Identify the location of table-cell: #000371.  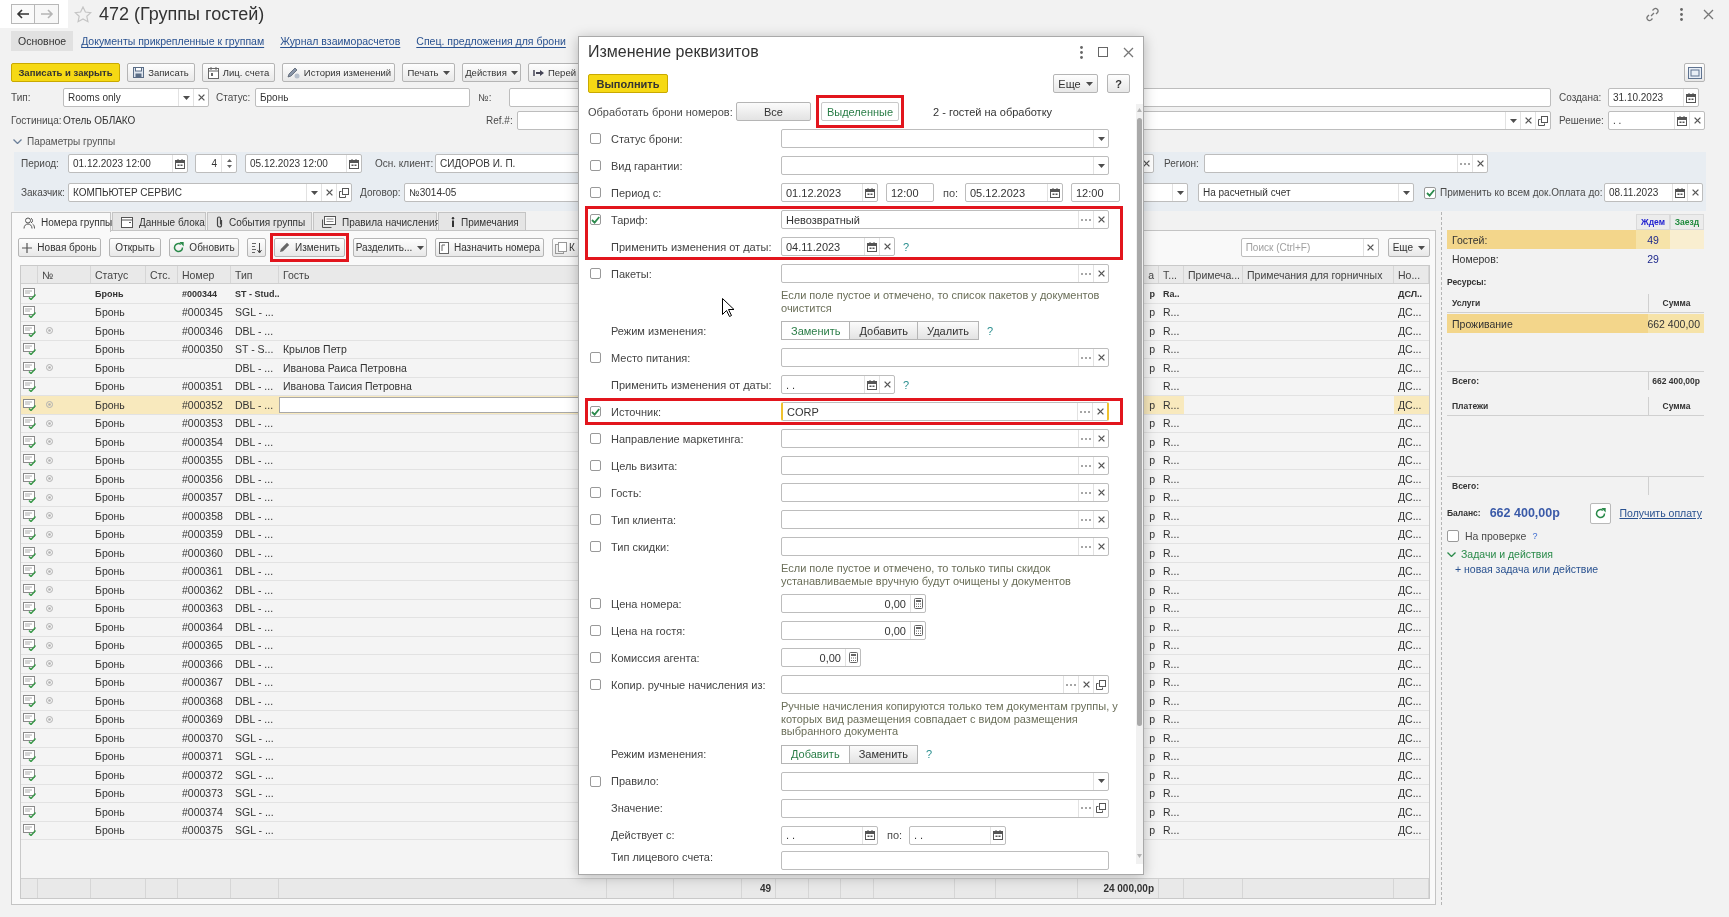
(202, 756).